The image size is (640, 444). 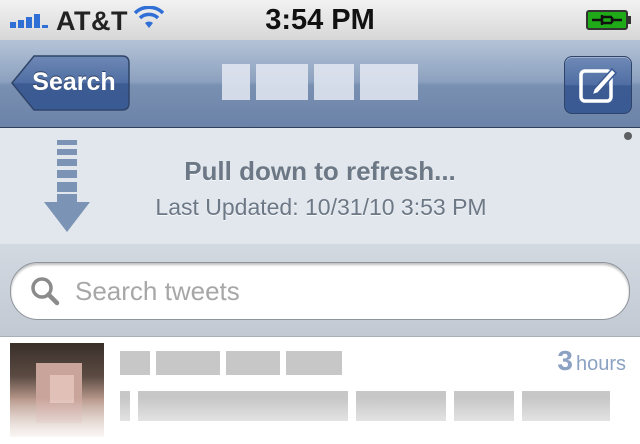 I want to click on battery-charging-icon, so click(x=608, y=20).